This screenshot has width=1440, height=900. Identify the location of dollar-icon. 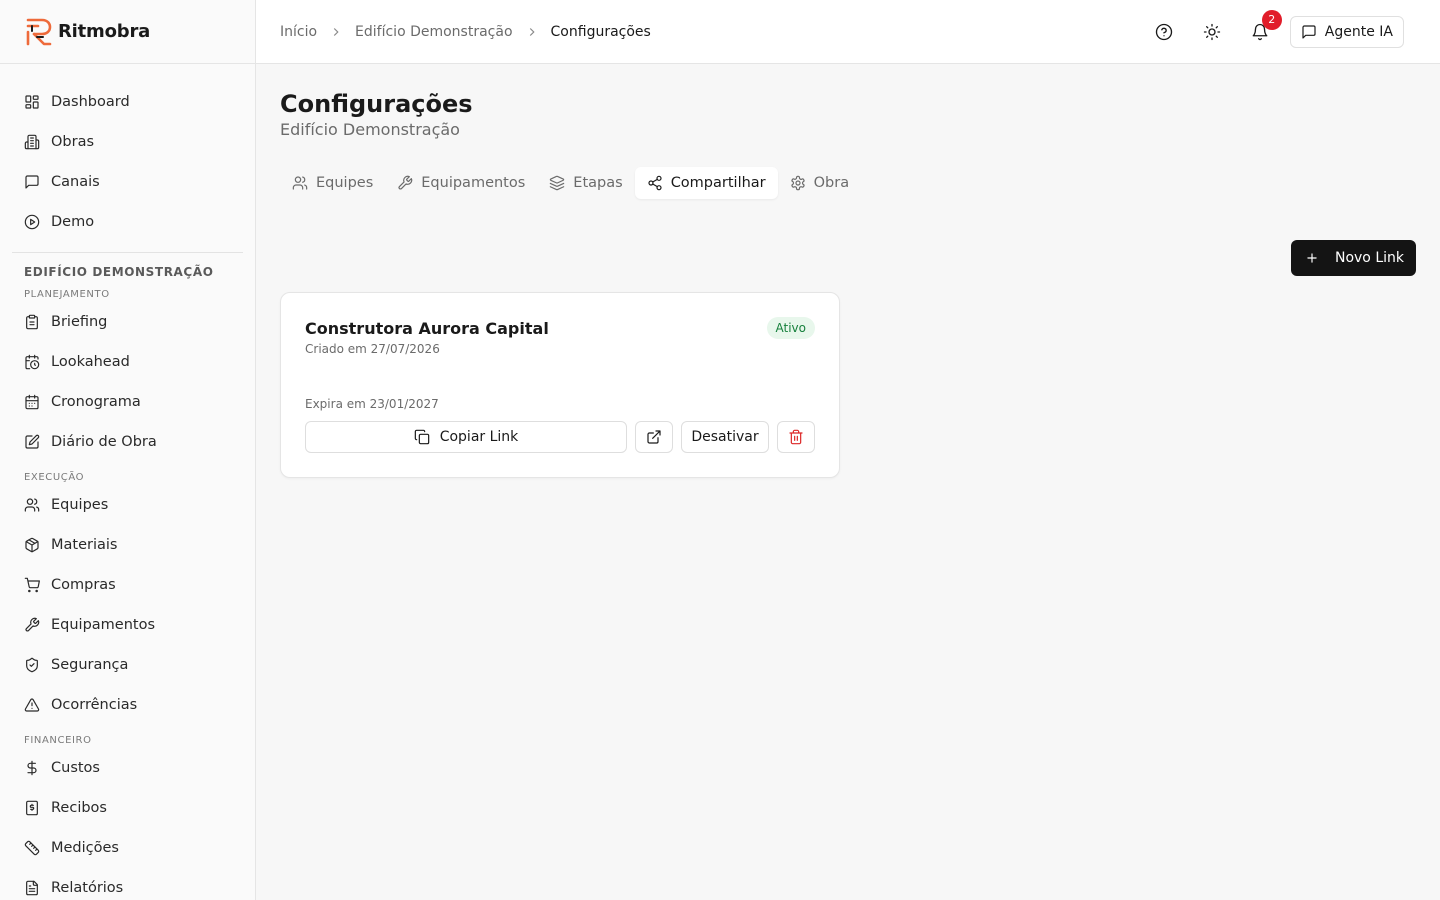
(32, 768).